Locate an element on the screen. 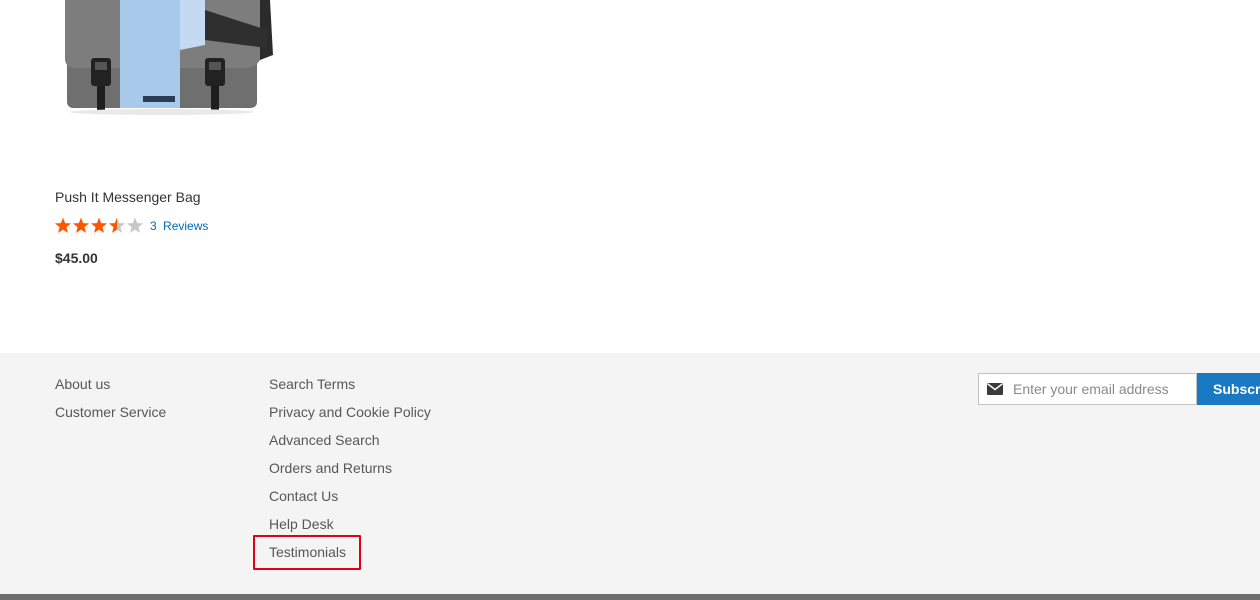 Image resolution: width=1260 pixels, height=600 pixels. footer-bottom-bar is located at coordinates (630, 597).